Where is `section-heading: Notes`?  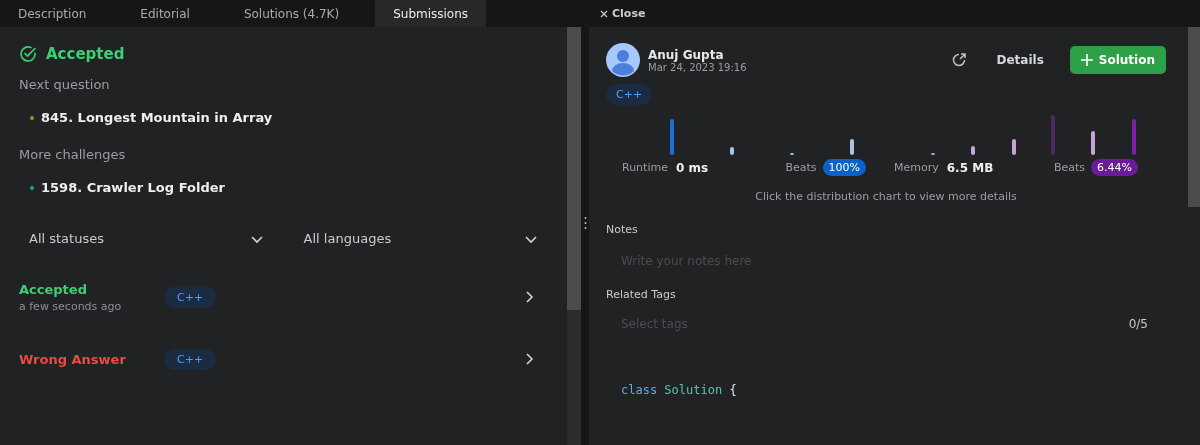 section-heading: Notes is located at coordinates (622, 229).